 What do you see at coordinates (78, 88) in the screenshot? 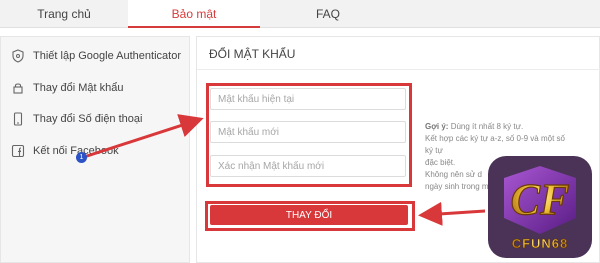
I see `sidebar-item-label: Thay đổi Mật khẩu` at bounding box center [78, 88].